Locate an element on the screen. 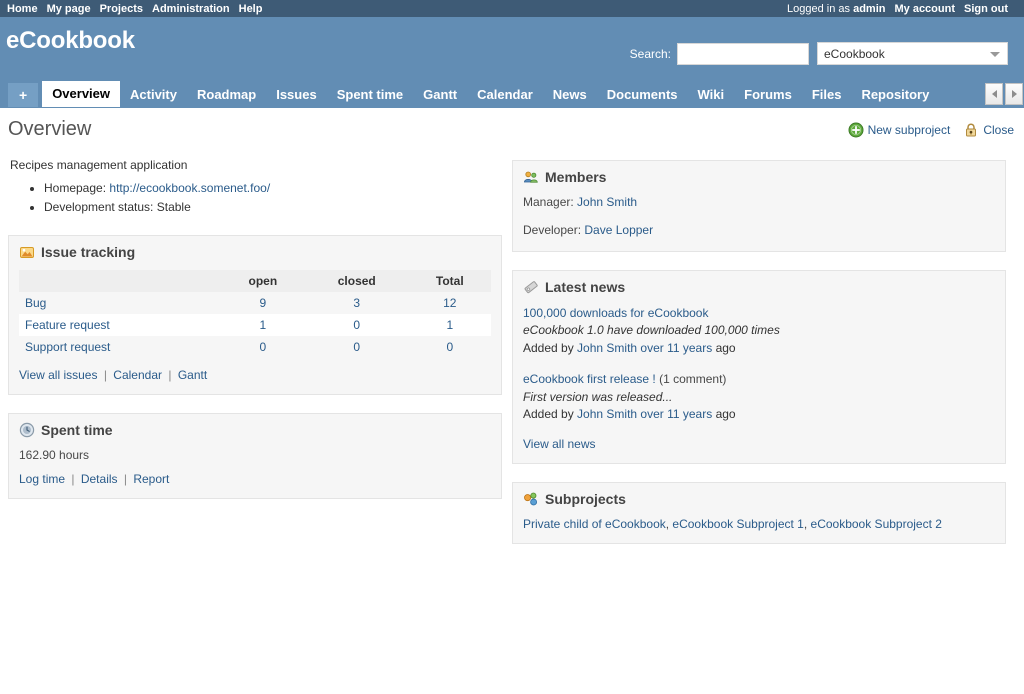  top-menu-item-my-page: My page is located at coordinates (69, 9).